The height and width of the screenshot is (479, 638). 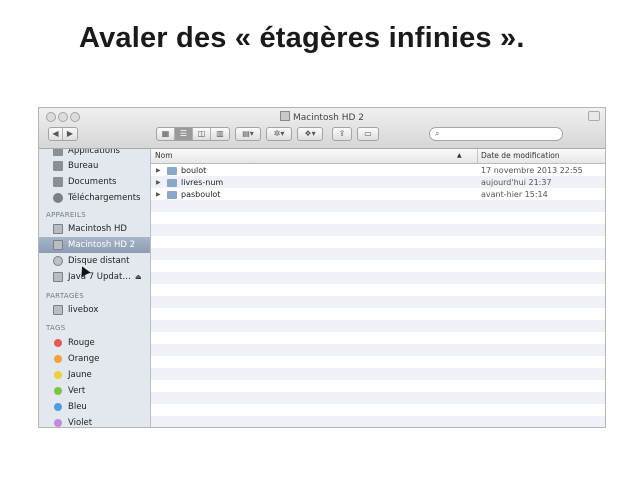 I want to click on share-icon: ⇪, so click(x=342, y=133).